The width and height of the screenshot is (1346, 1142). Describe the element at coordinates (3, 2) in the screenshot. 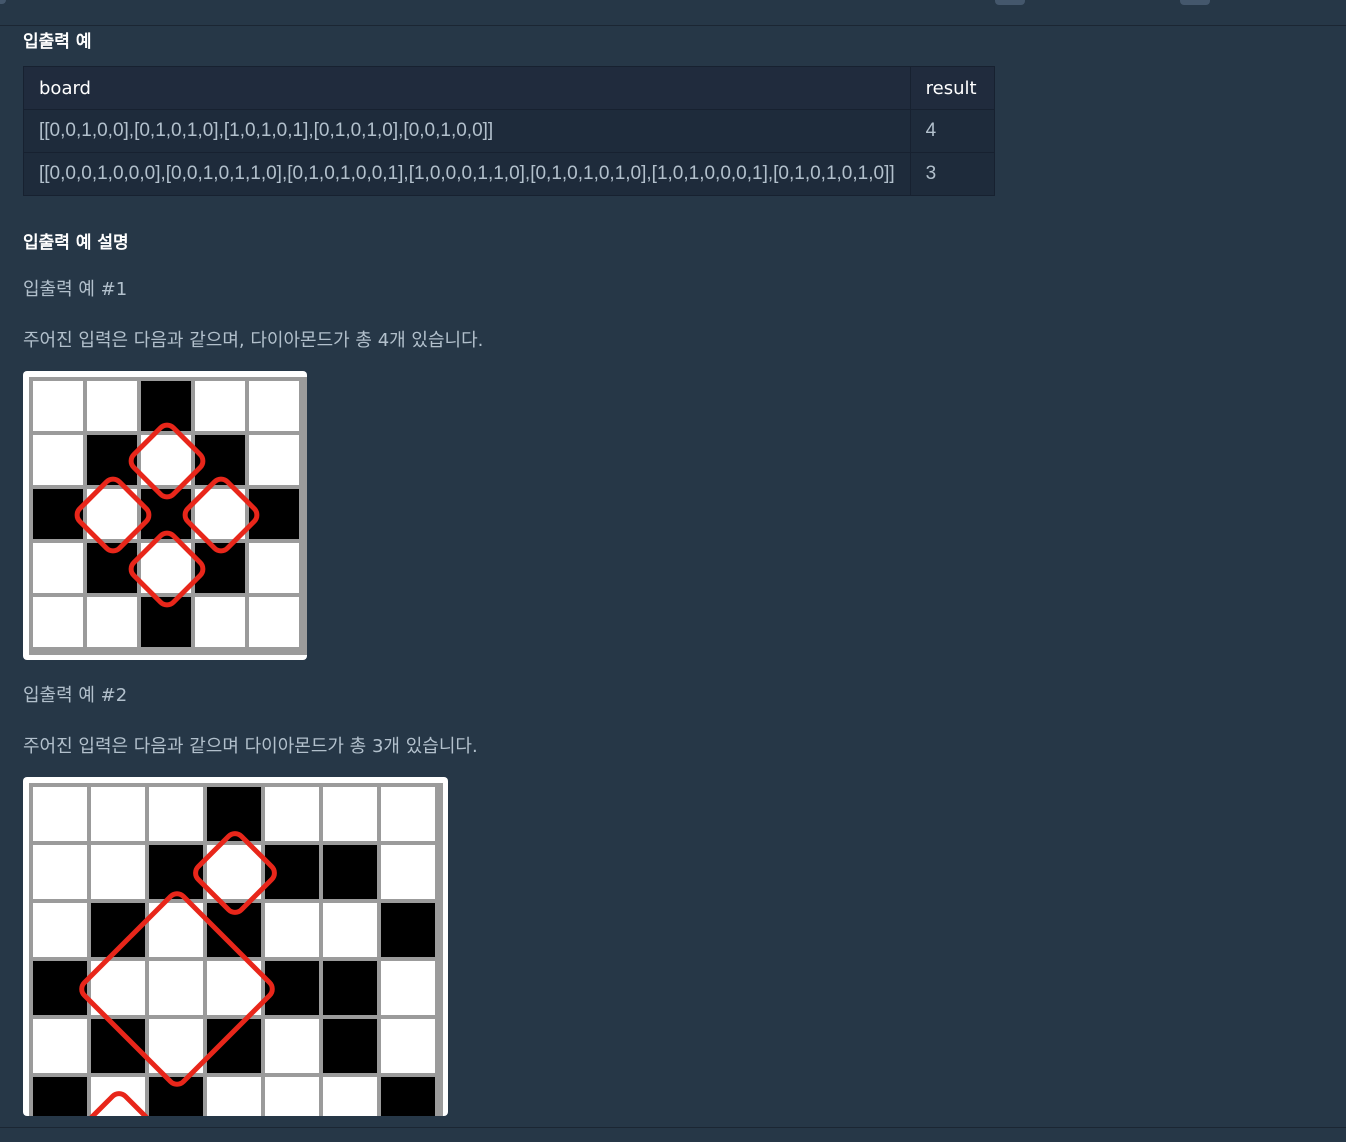

I see `toolbar-corner` at that location.